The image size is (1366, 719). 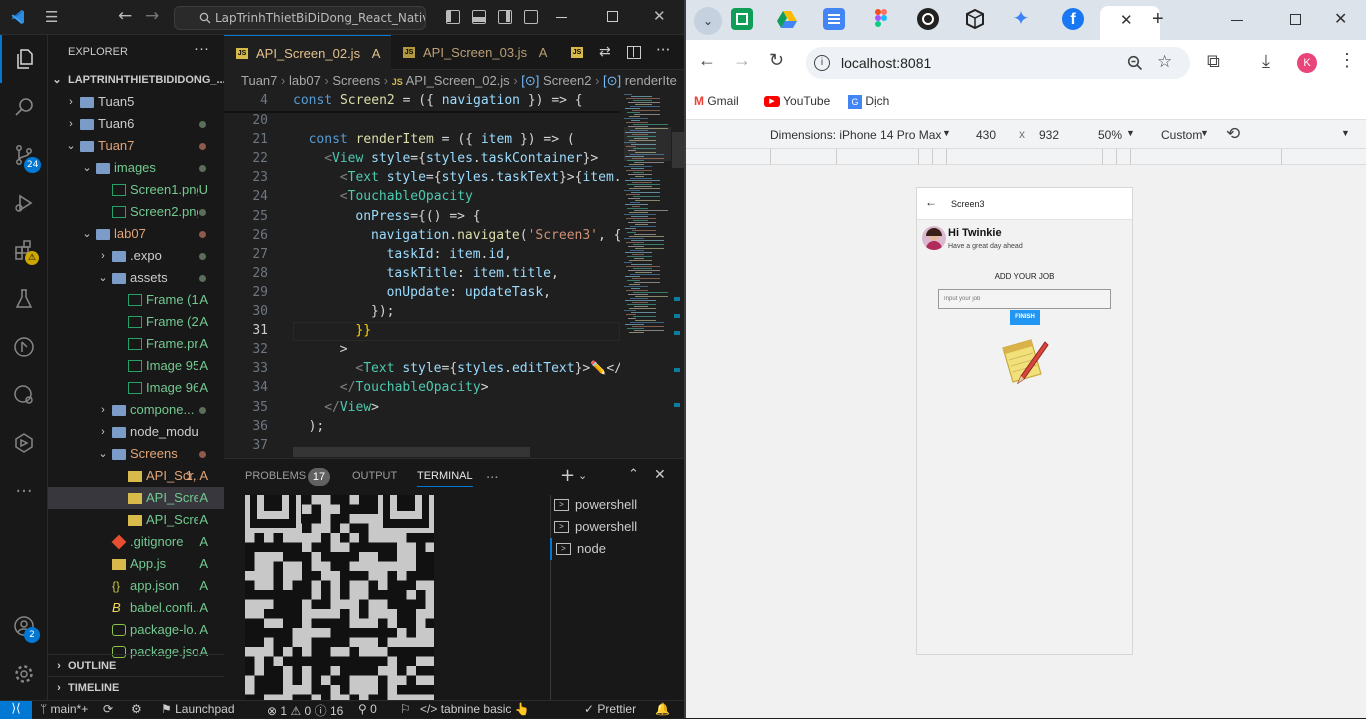 What do you see at coordinates (344, 349) in the screenshot?
I see `code-line: >` at bounding box center [344, 349].